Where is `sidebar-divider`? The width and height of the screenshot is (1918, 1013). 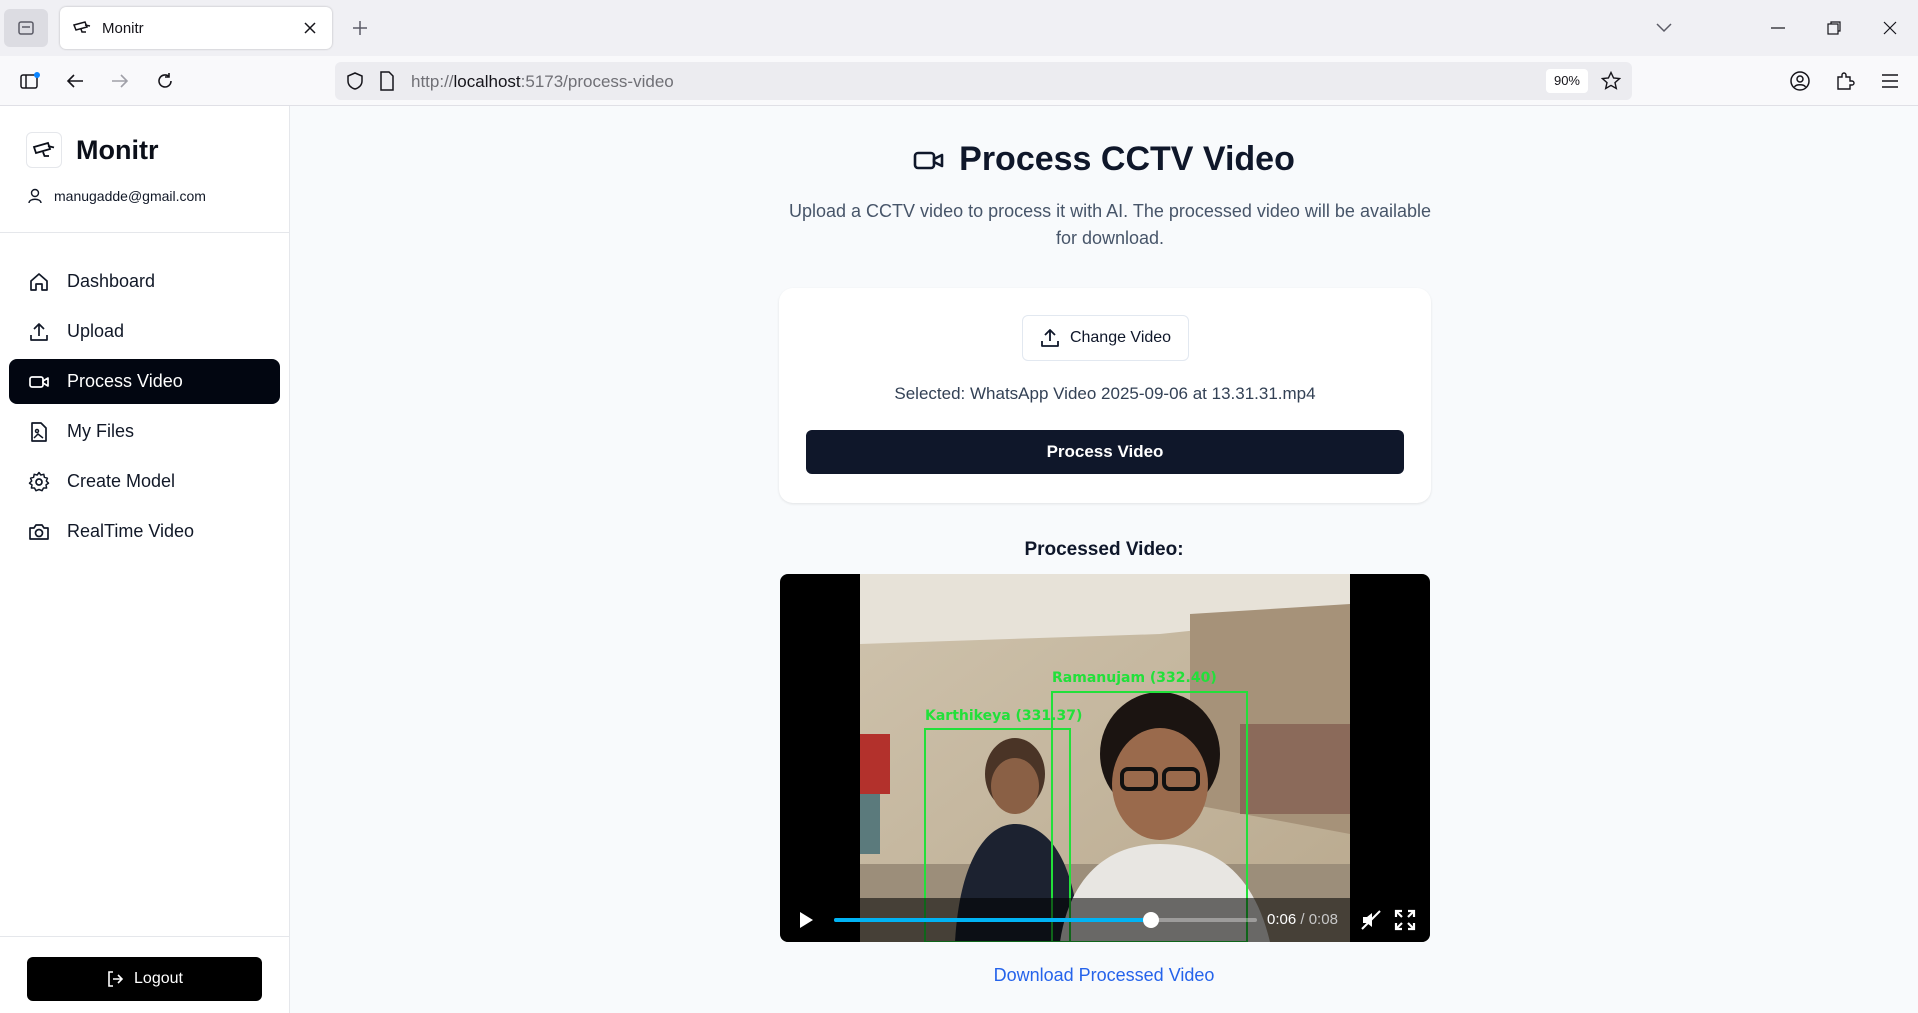
sidebar-divider is located at coordinates (144, 232).